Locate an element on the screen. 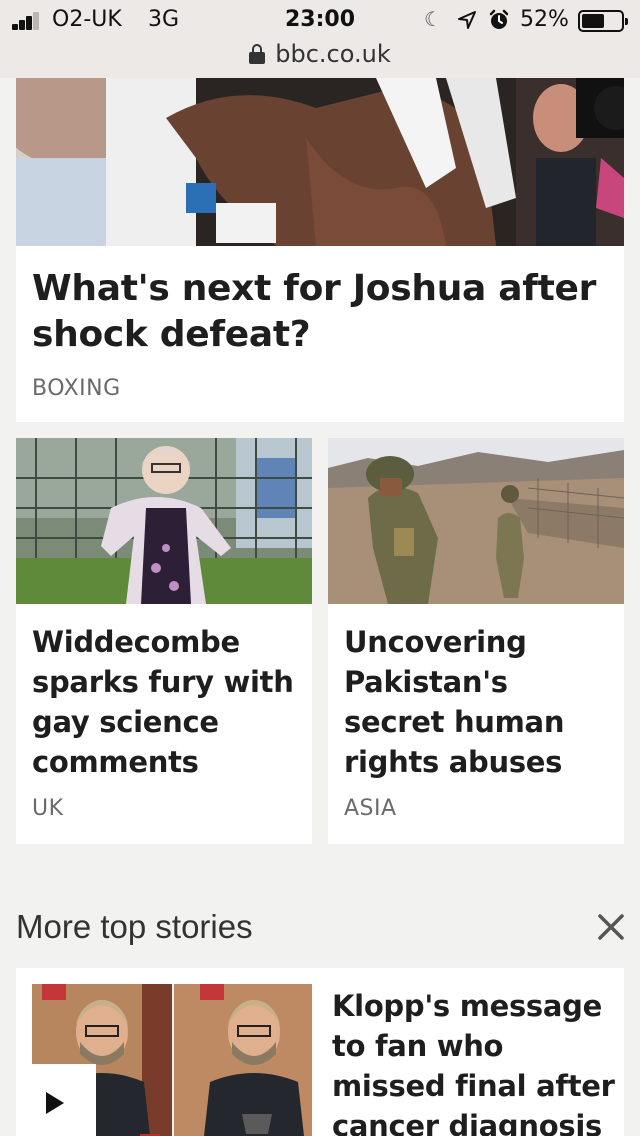 This screenshot has height=1136, width=640. alarm-icon is located at coordinates (499, 19).